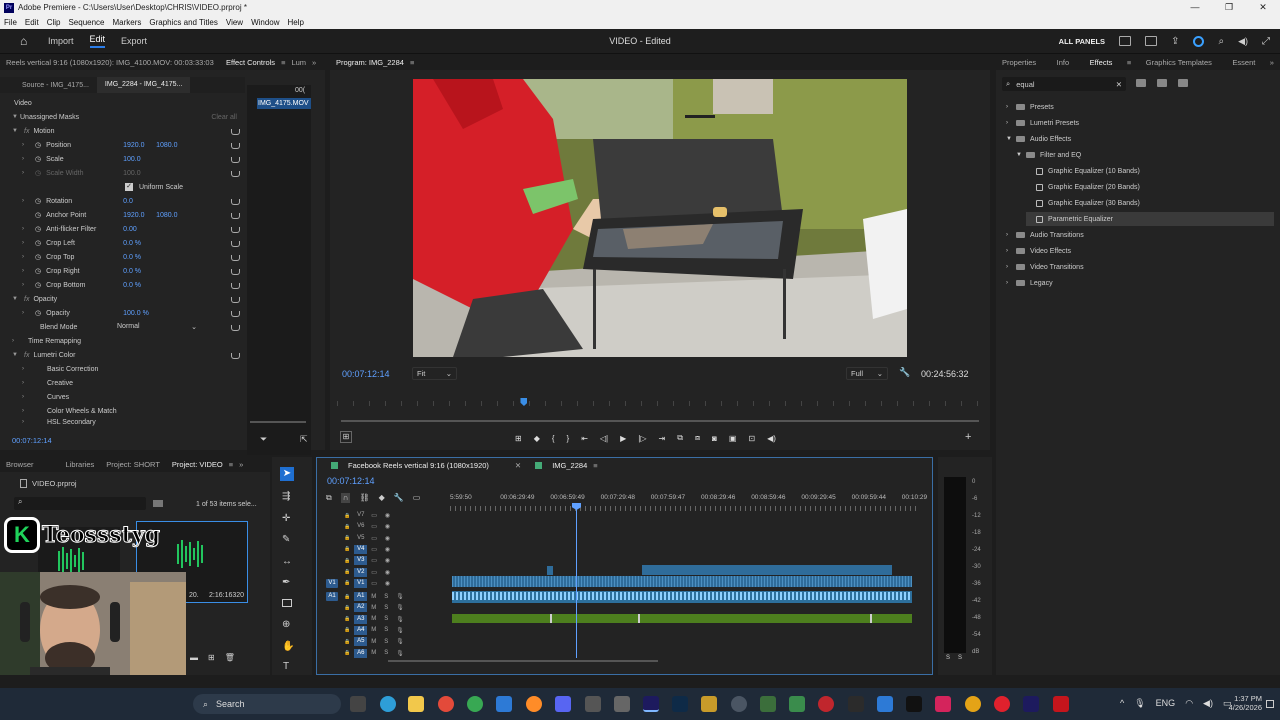 Image resolution: width=1280 pixels, height=720 pixels. Describe the element at coordinates (475, 704) in the screenshot. I see `chrome-2-icon` at that location.